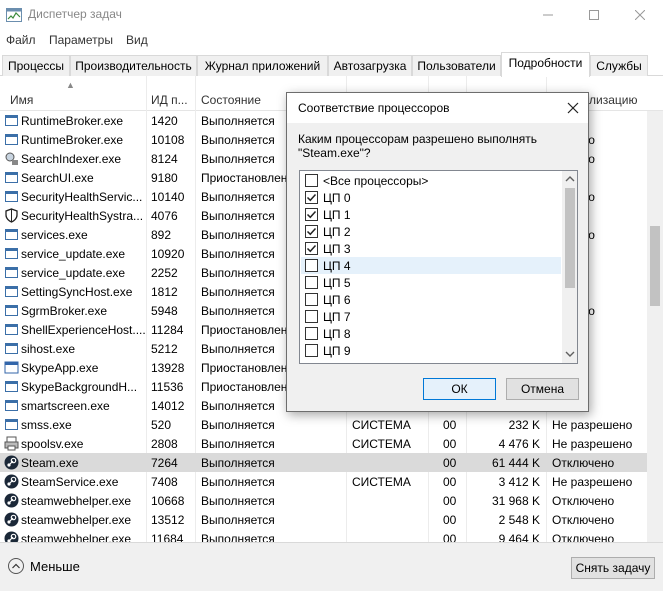  Describe the element at coordinates (36, 65) in the screenshot. I see `tab-processes: Процессы` at that location.